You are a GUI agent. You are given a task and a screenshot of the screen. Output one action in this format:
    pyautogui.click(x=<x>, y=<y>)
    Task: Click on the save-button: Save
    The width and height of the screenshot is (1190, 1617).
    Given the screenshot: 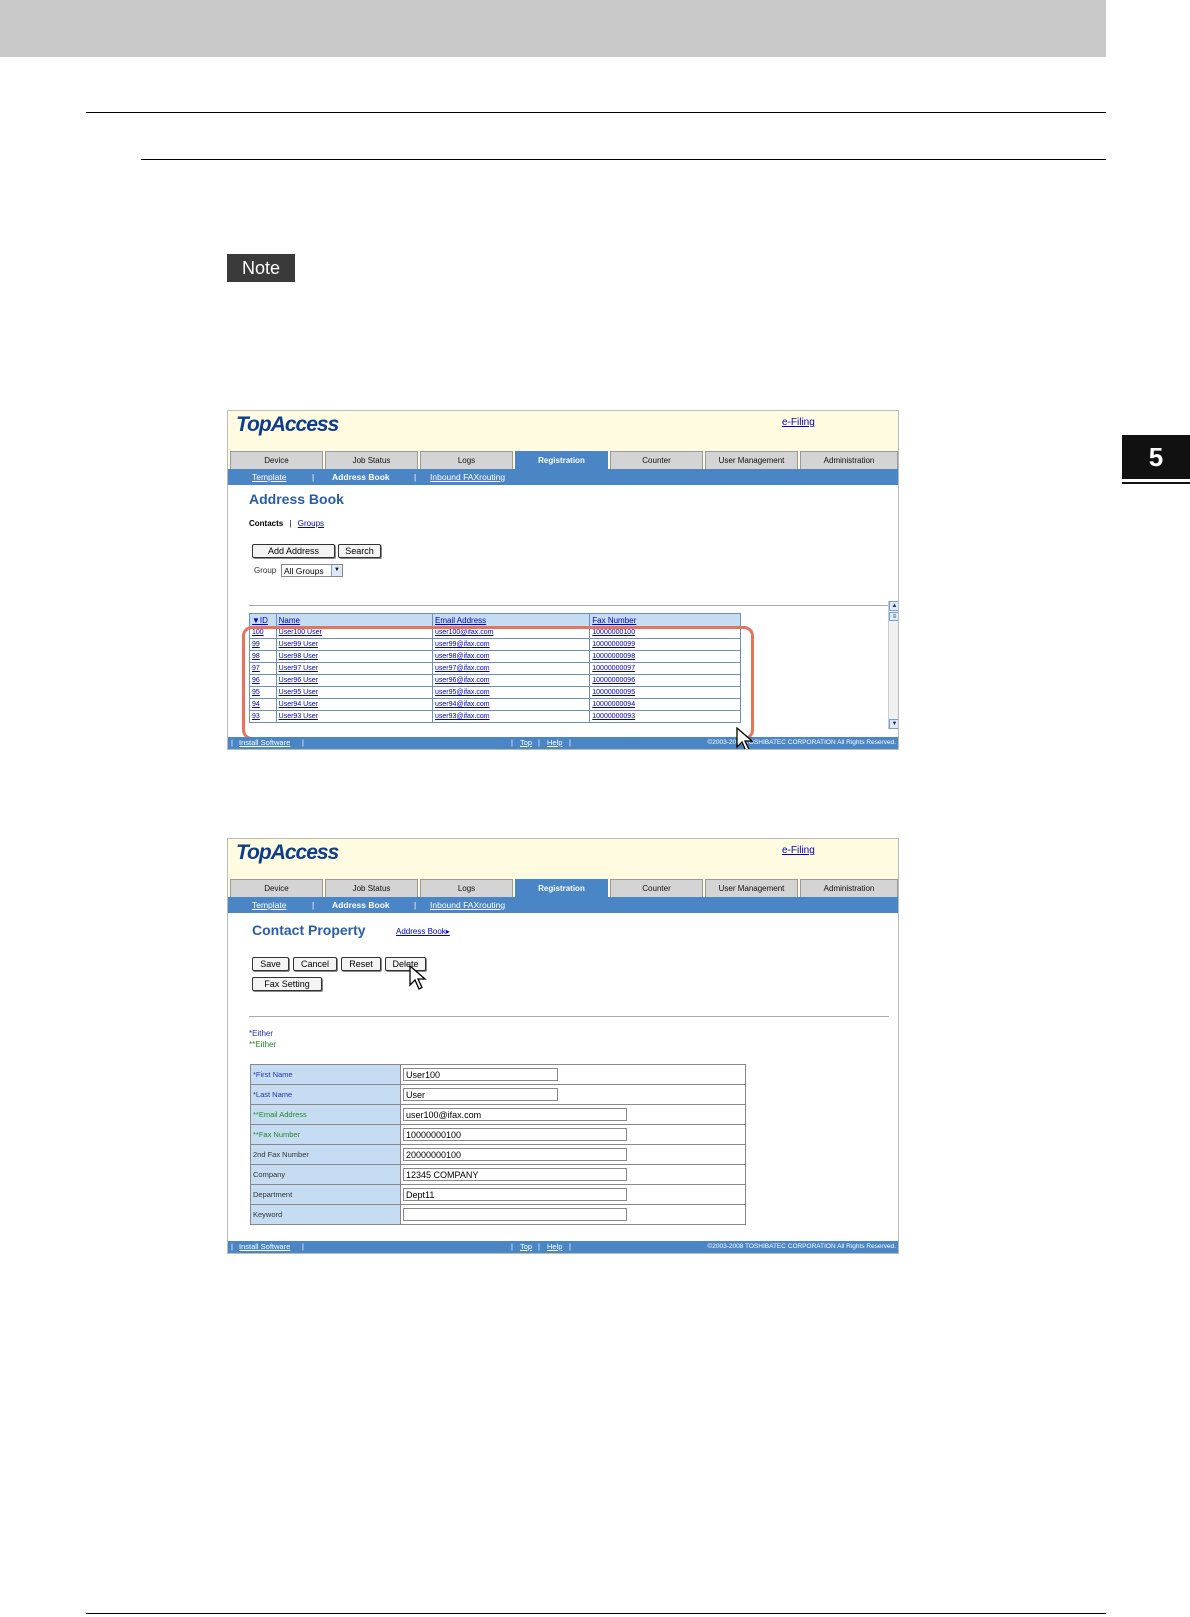 What is the action you would take?
    pyautogui.click(x=270, y=964)
    